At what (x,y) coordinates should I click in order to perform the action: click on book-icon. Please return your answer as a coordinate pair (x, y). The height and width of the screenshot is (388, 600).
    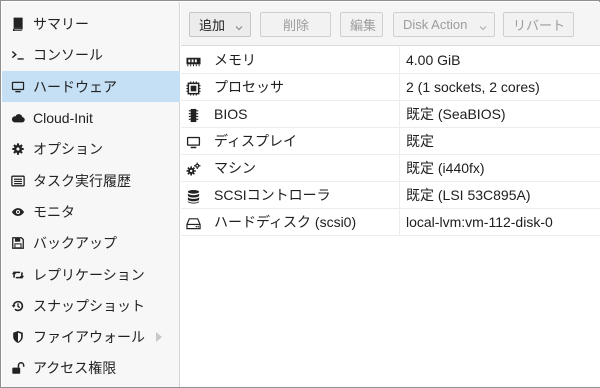
    Looking at the image, I should click on (18, 24).